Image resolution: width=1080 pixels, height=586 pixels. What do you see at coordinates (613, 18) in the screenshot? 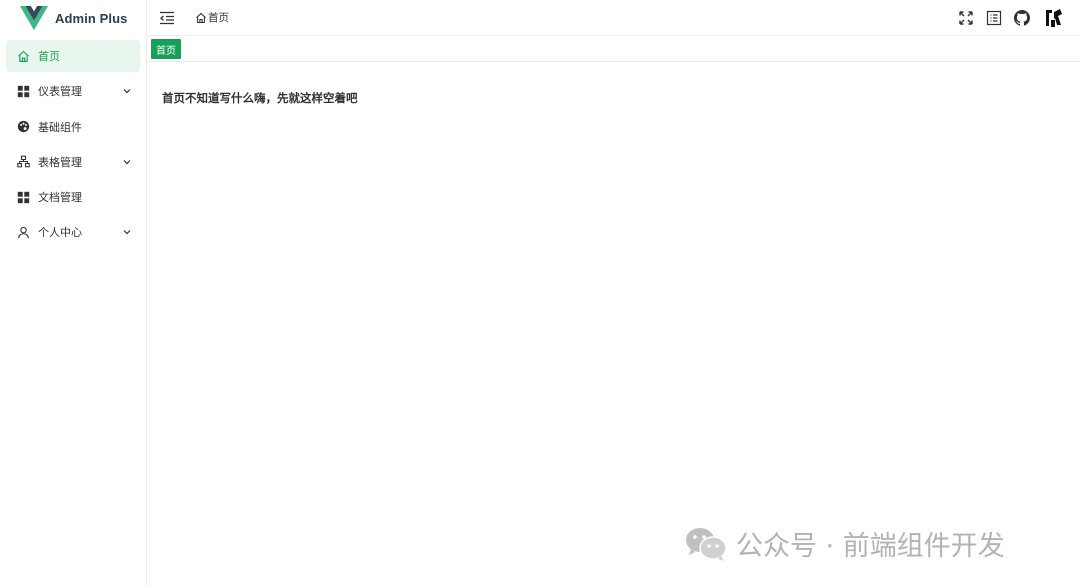
I see `top-header: 首页` at bounding box center [613, 18].